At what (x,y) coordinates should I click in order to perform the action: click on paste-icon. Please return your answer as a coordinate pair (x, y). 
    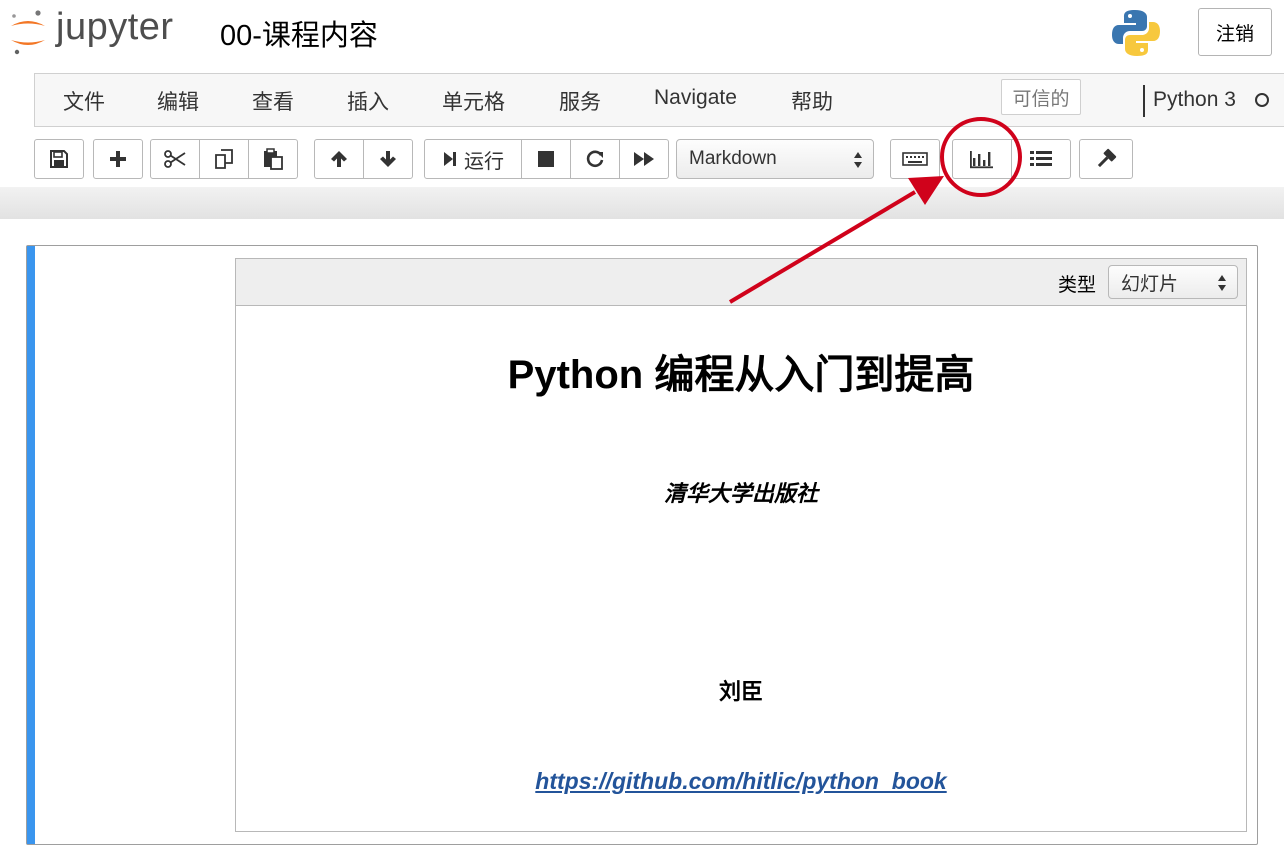
    Looking at the image, I should click on (273, 159).